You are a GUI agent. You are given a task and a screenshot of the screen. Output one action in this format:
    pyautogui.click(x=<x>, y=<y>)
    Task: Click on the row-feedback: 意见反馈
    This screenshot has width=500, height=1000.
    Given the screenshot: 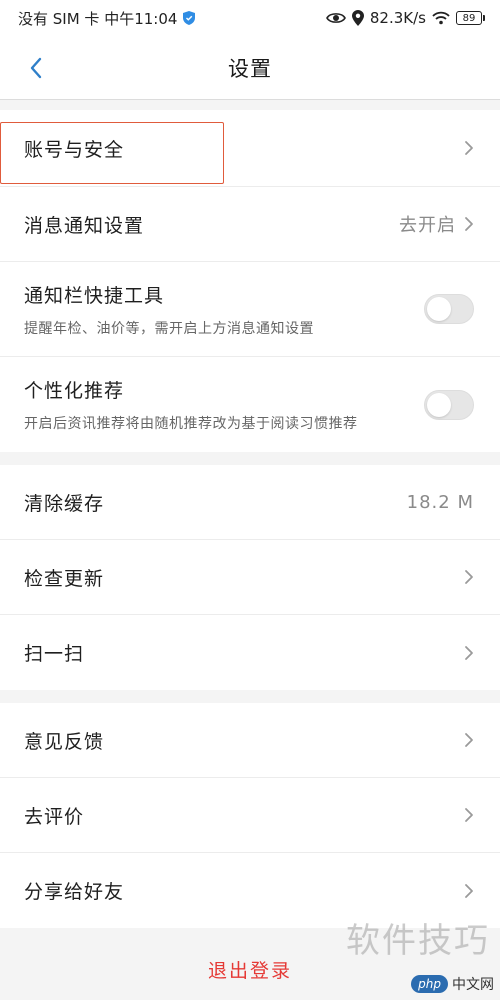 What is the action you would take?
    pyautogui.click(x=250, y=740)
    